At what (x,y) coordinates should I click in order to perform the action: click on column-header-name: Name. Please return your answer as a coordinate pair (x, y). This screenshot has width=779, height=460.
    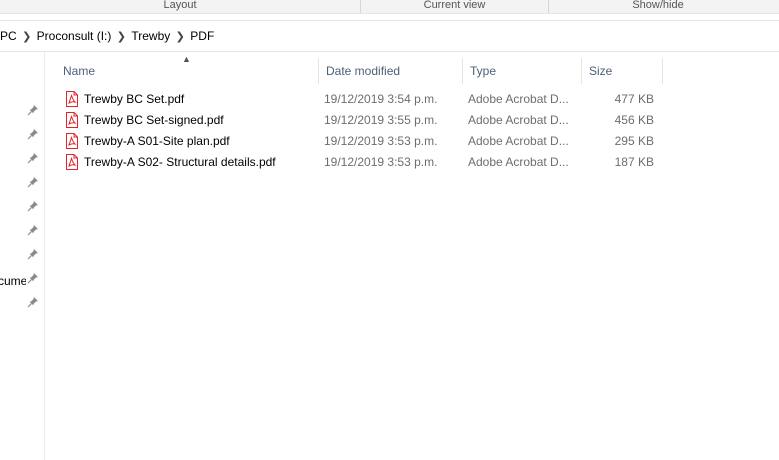
    Looking at the image, I should click on (187, 71).